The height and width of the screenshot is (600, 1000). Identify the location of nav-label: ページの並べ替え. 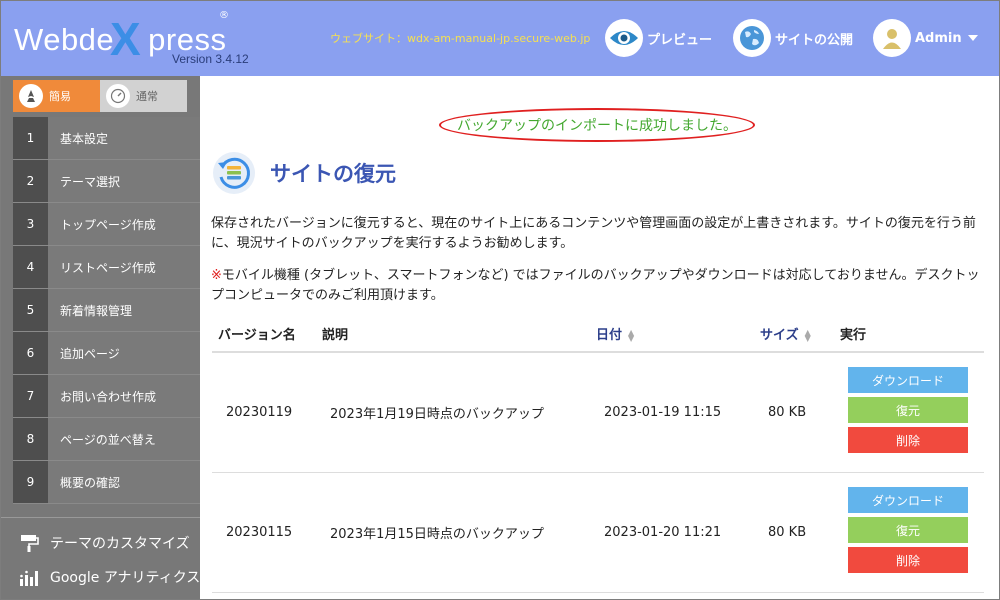
(108, 439).